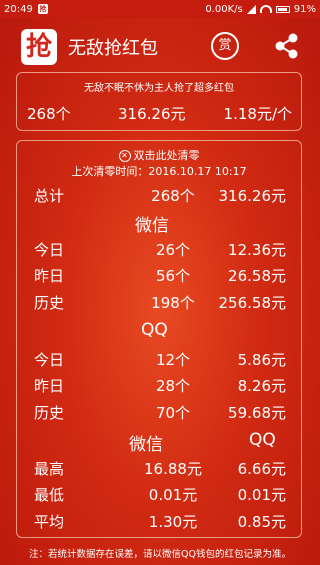 The image size is (320, 565). Describe the element at coordinates (173, 386) in the screenshot. I see `row-count: 28个` at that location.